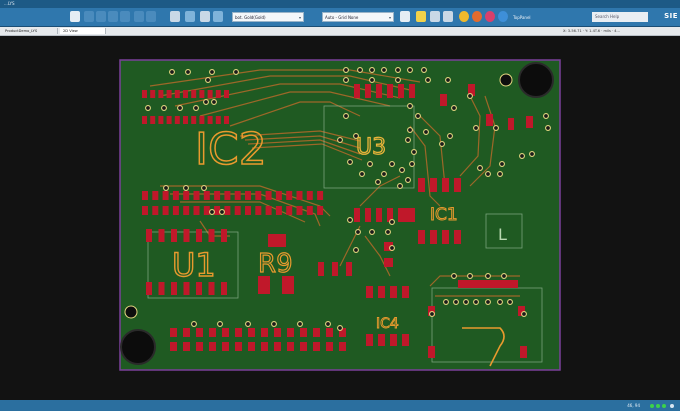 The height and width of the screenshot is (411, 680). What do you see at coordinates (83, 31) in the screenshot?
I see `tab-2d-view: 2D View` at bounding box center [83, 31].